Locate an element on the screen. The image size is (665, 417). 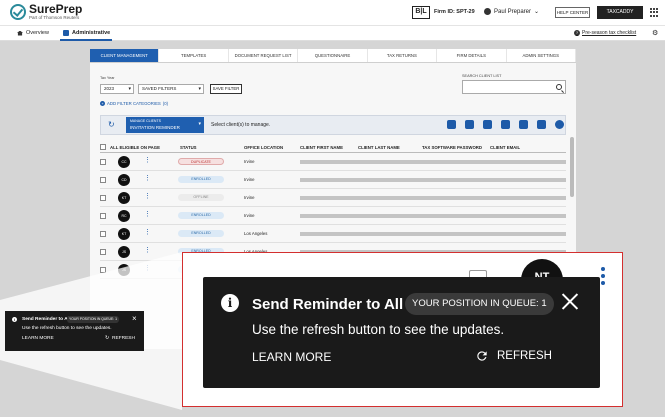
nav-administrative-label: Administrative is located at coordinates (91, 33).